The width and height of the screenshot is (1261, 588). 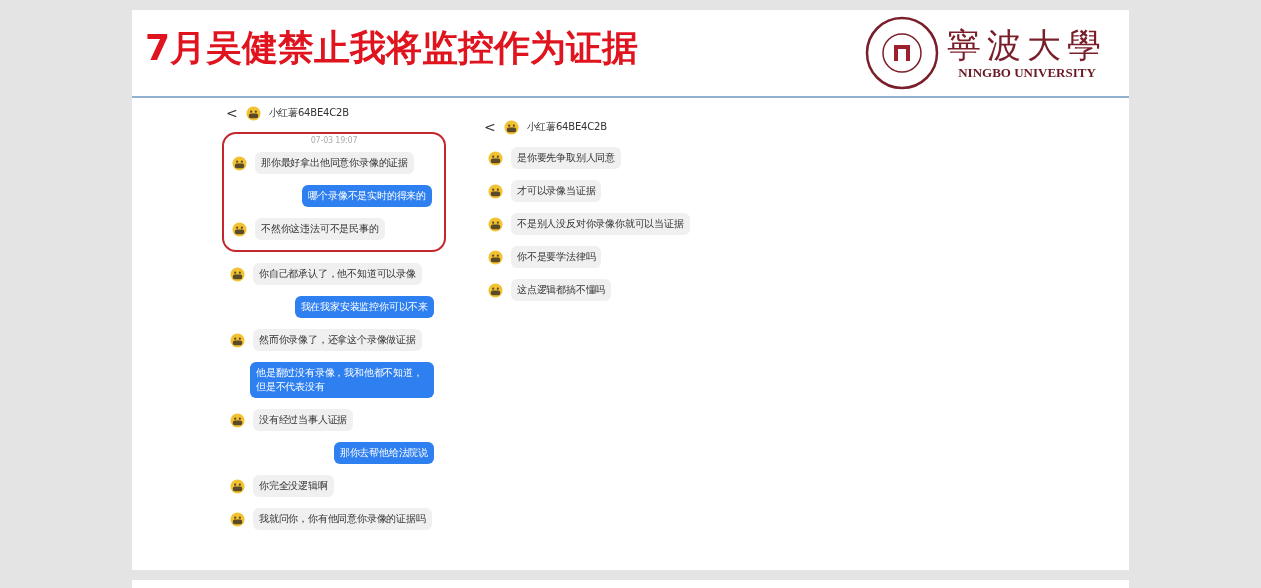 What do you see at coordinates (392, 47) in the screenshot?
I see `slide-title: 7月吴健禁止我将监控作为证据` at bounding box center [392, 47].